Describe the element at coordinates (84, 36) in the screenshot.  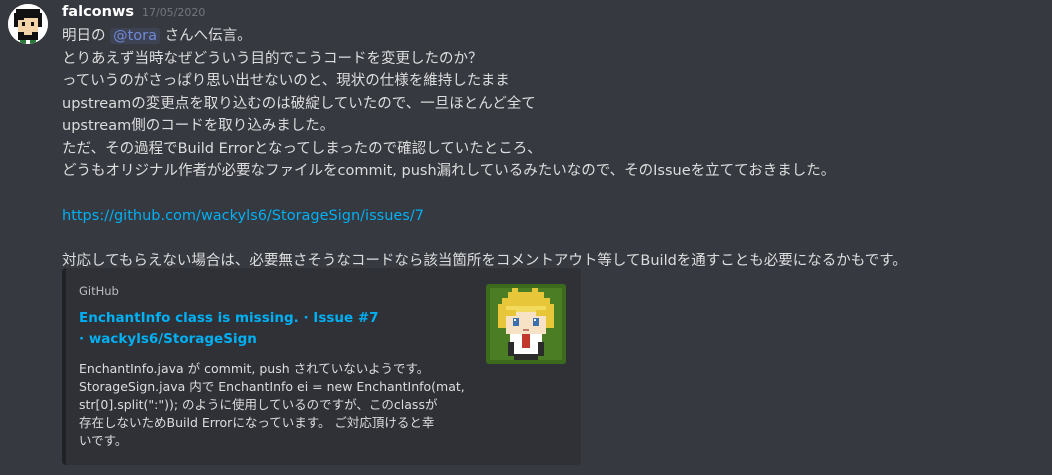
I see `message-text: 明日の` at that location.